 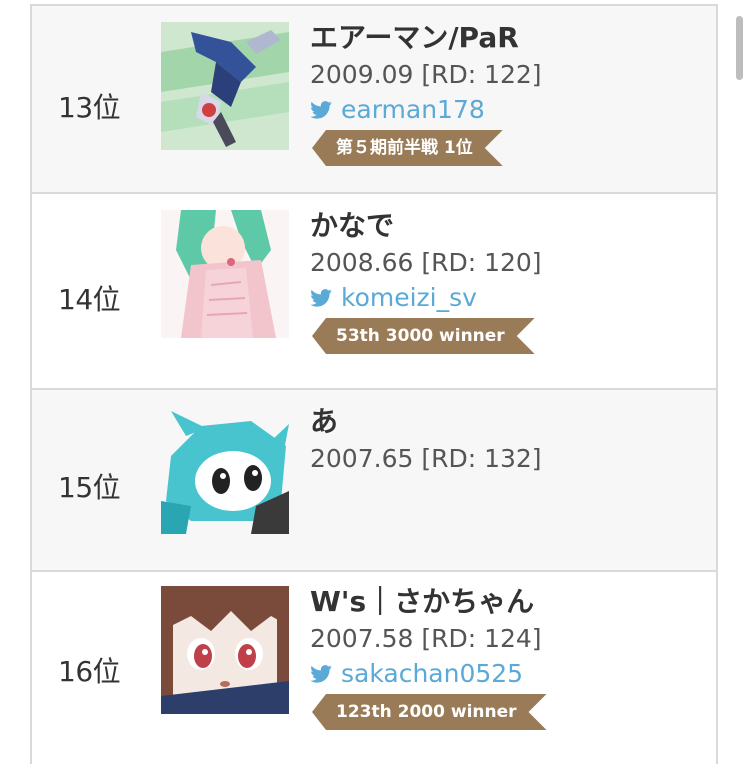 I want to click on twitter-link: komeizi_sv, so click(x=426, y=298).